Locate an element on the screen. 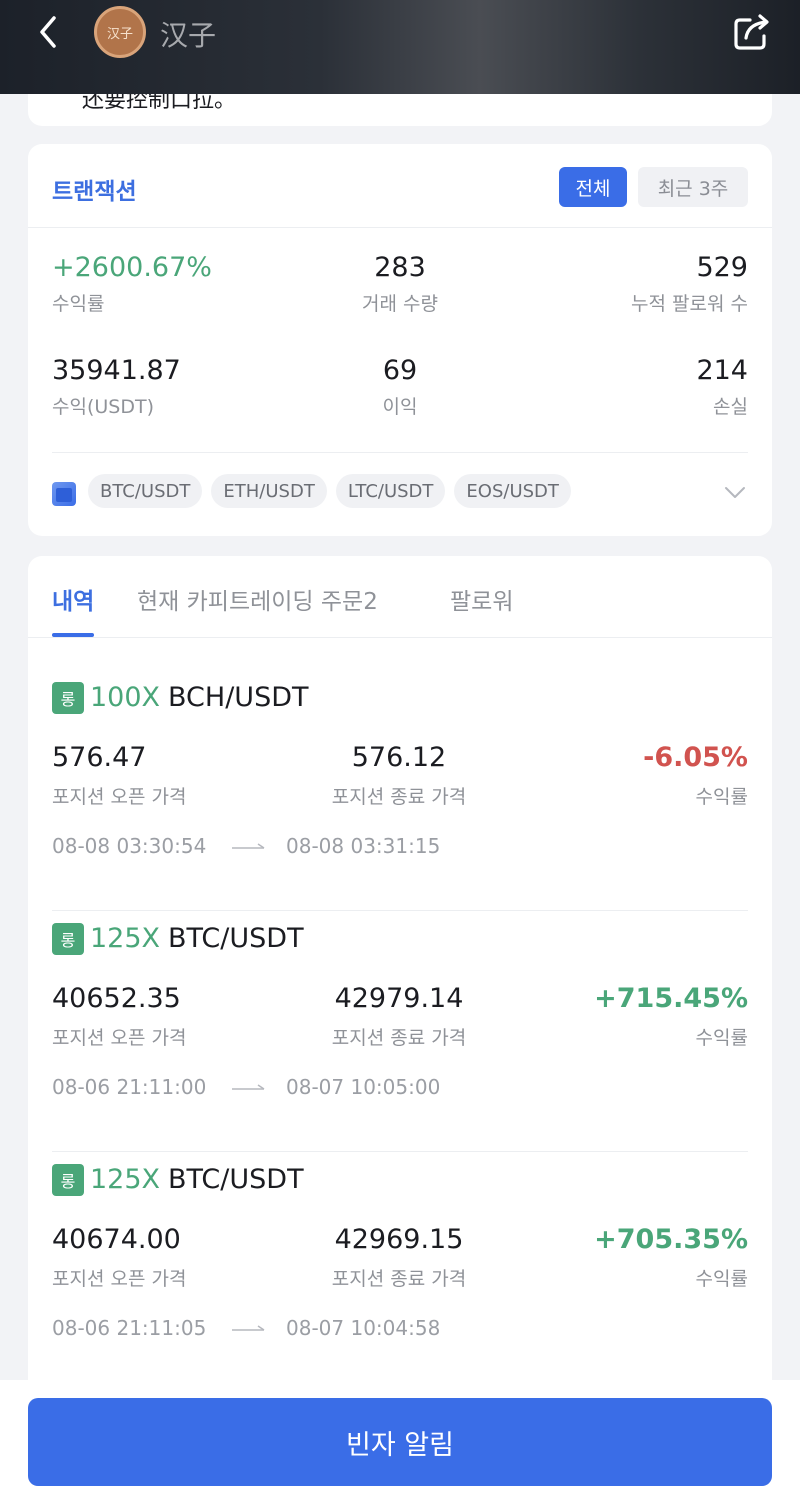  range-recent-button: 최근 3주 is located at coordinates (693, 187).